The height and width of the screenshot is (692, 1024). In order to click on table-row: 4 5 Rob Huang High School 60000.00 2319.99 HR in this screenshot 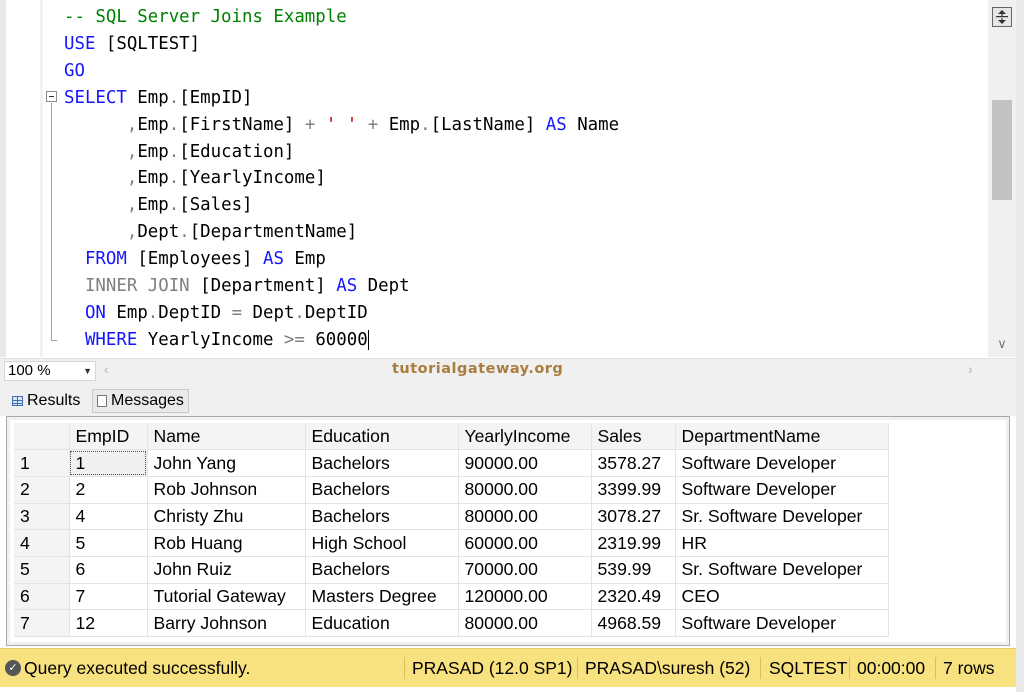, I will do `click(451, 543)`.